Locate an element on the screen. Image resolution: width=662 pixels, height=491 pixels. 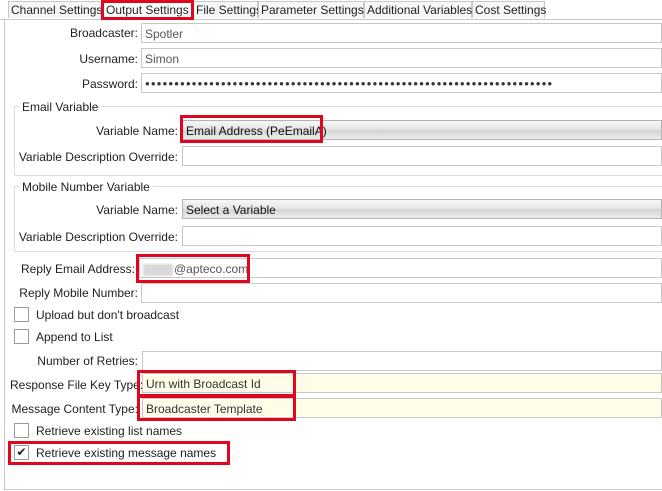
append-to-list-label: Append to List is located at coordinates (74, 337).